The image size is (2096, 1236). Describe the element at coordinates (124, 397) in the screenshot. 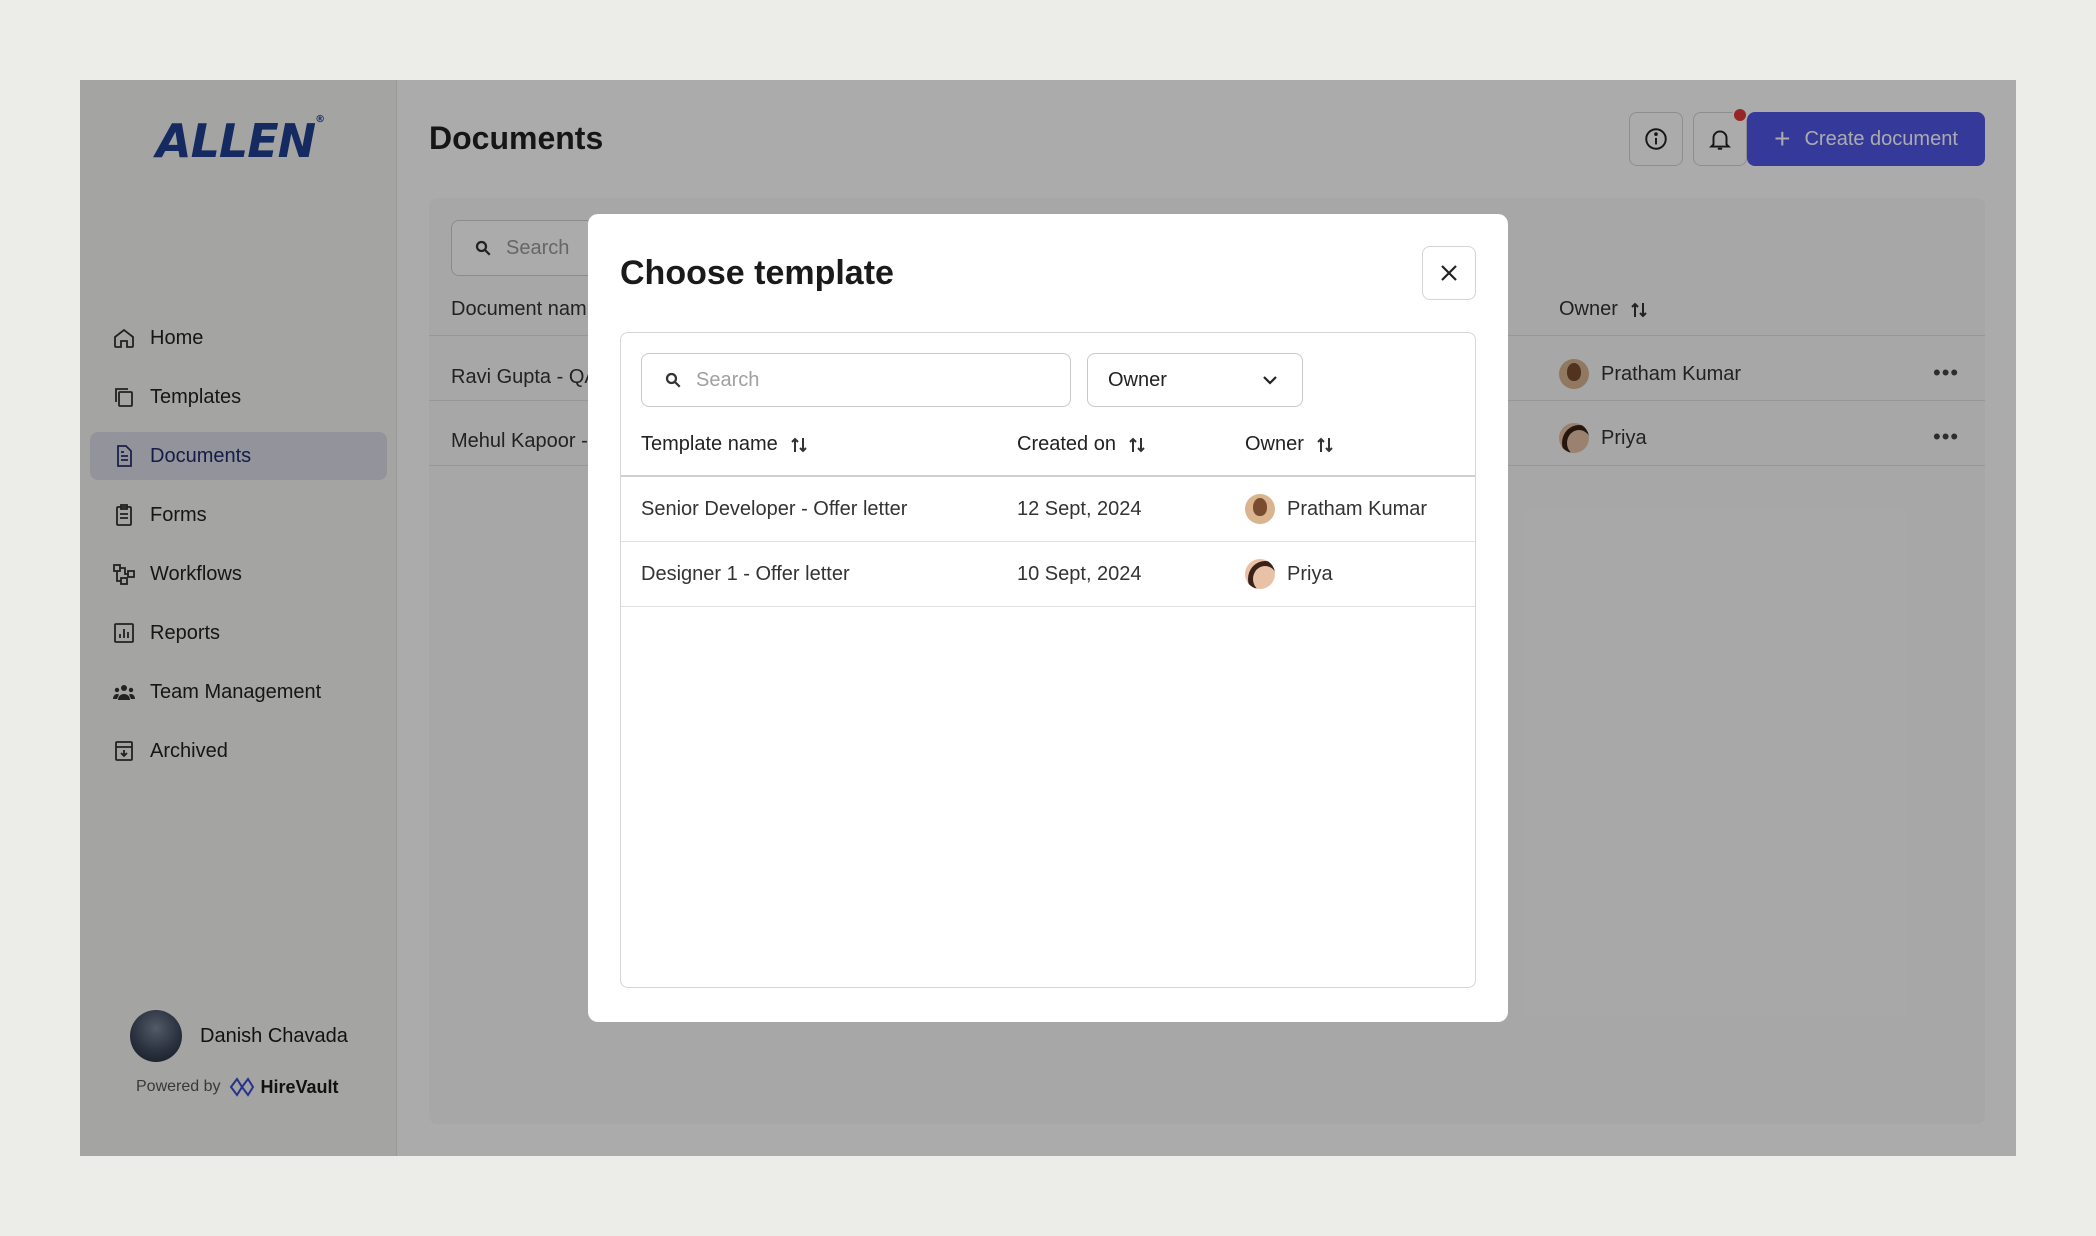

I see `templates-icon` at that location.